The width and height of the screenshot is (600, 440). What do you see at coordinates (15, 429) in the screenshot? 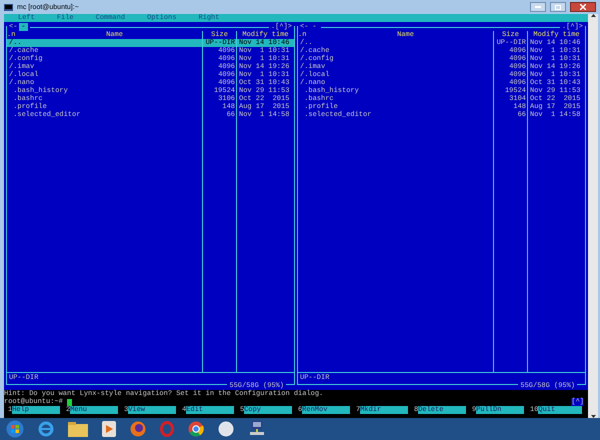
I see `start-orb-icon` at bounding box center [15, 429].